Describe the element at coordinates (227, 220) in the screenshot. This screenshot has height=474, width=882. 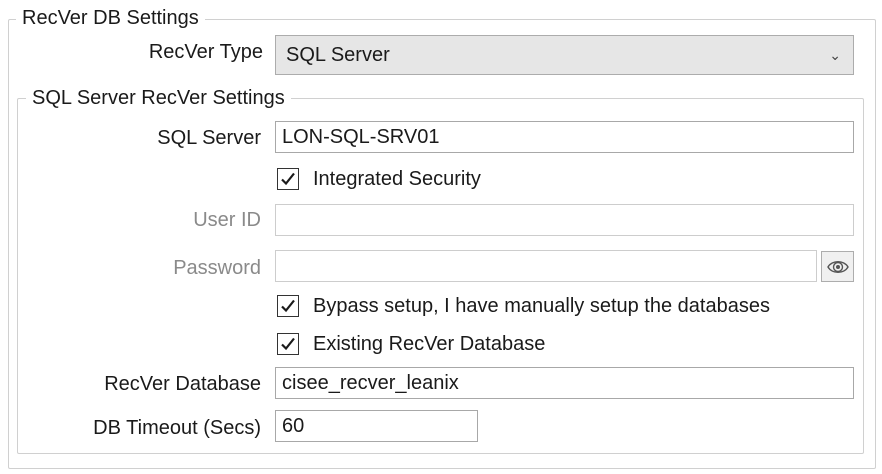
I see `user-id-label: User ID` at that location.